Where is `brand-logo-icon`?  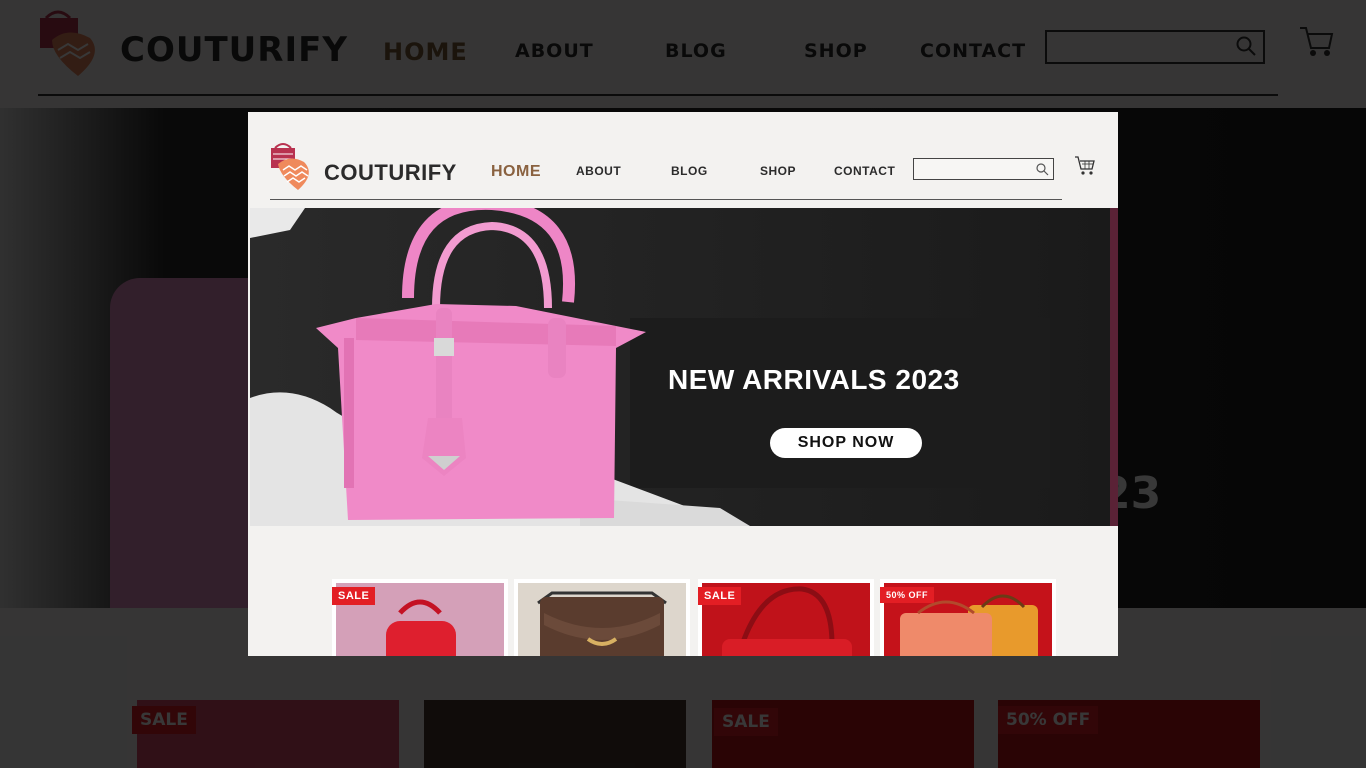 brand-logo-icon is located at coordinates (293, 166).